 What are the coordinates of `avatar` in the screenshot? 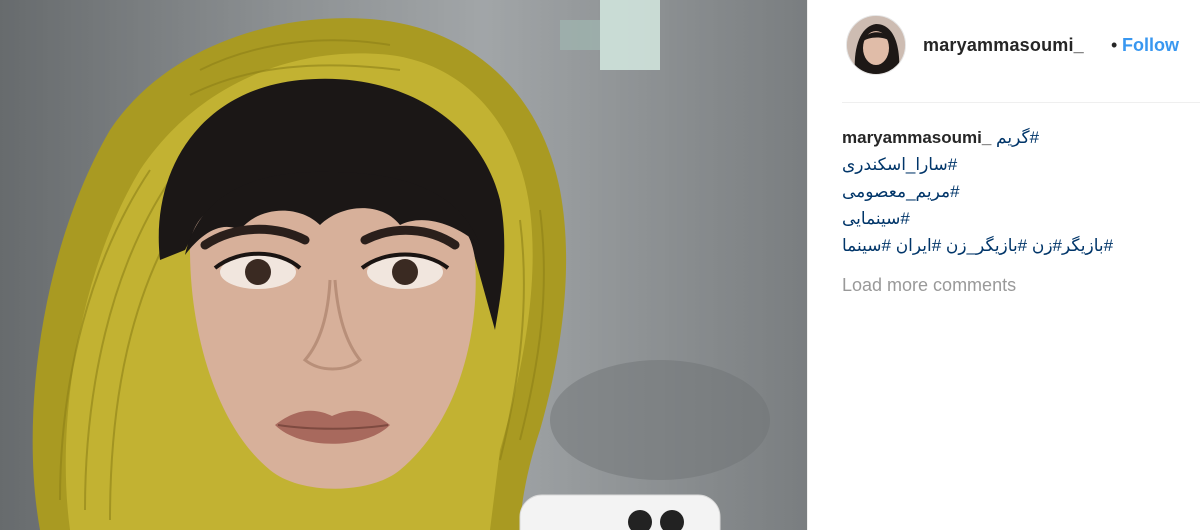 It's located at (876, 45).